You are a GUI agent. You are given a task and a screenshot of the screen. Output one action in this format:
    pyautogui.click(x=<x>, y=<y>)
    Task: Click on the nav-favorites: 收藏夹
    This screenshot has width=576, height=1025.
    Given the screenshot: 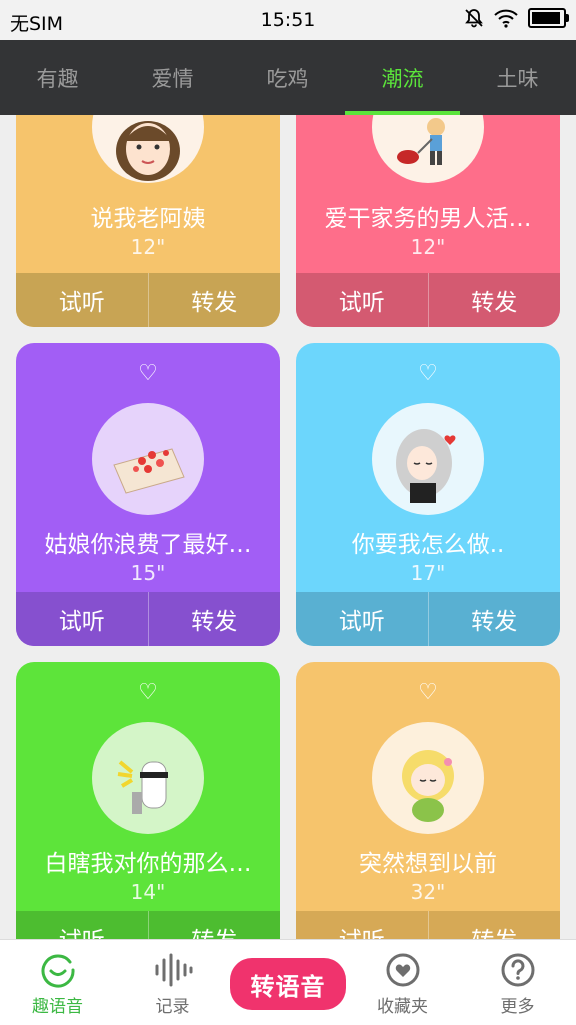 What is the action you would take?
    pyautogui.click(x=402, y=982)
    